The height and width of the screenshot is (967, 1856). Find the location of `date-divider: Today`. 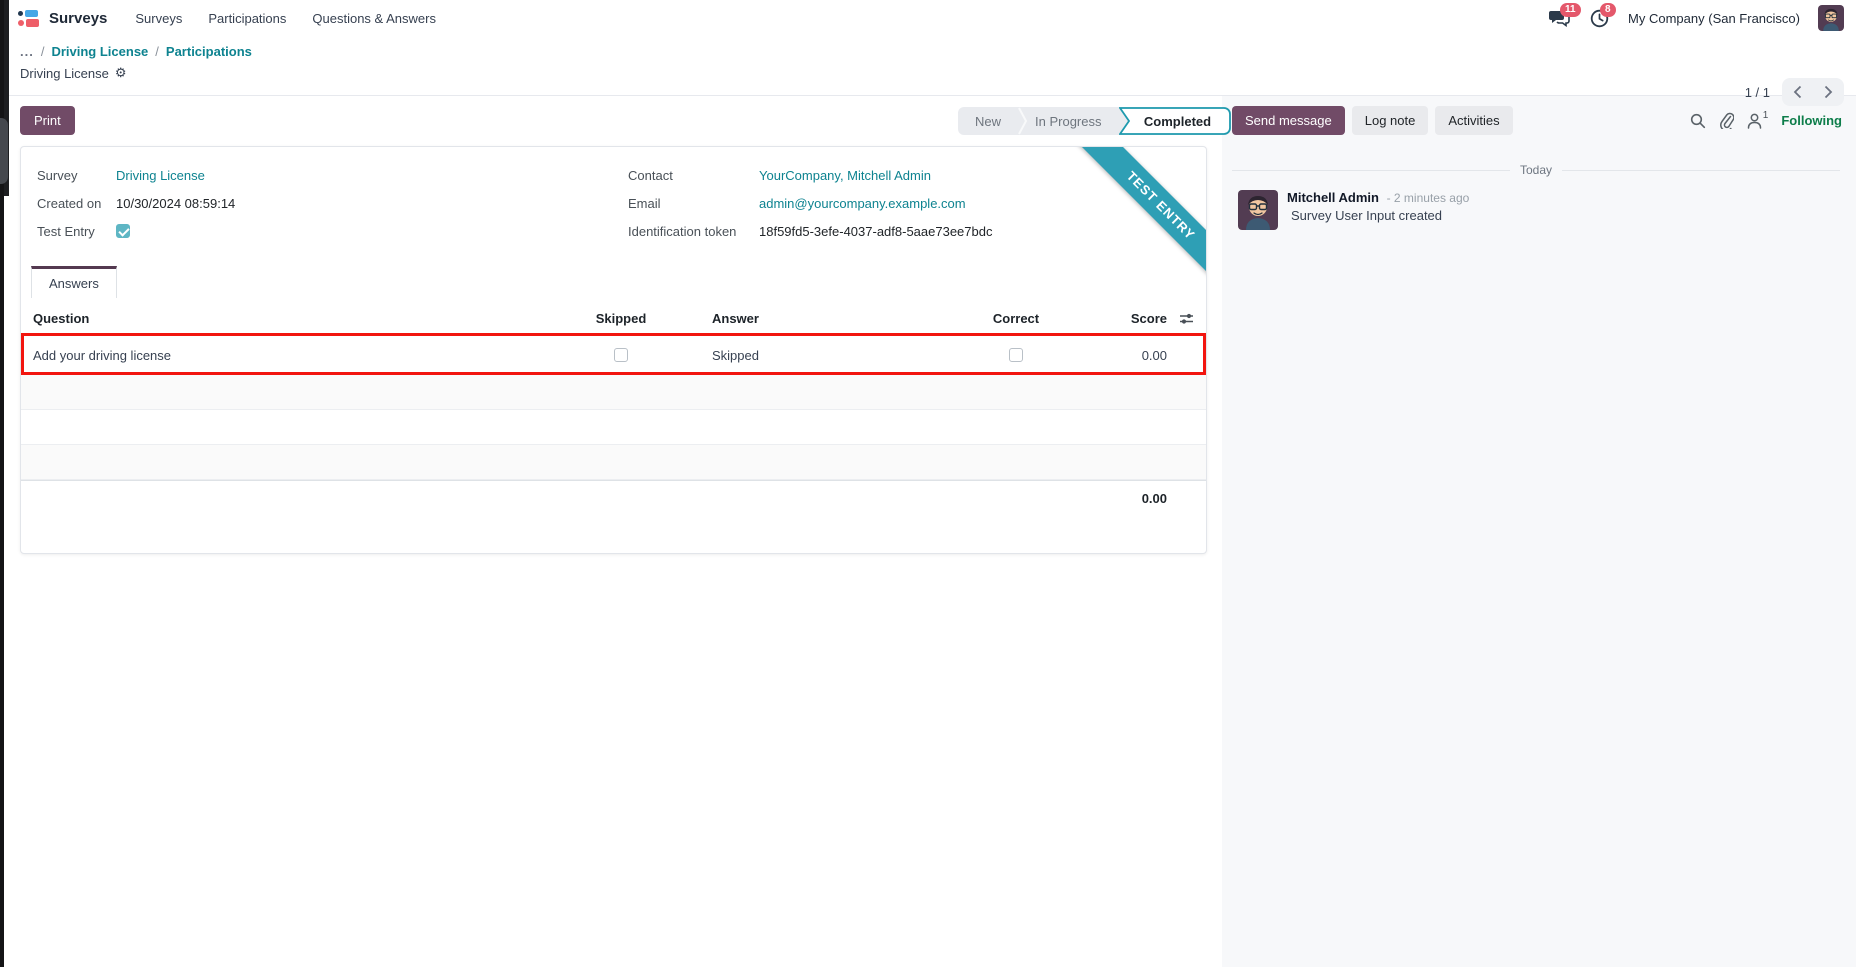

date-divider: Today is located at coordinates (1536, 170).